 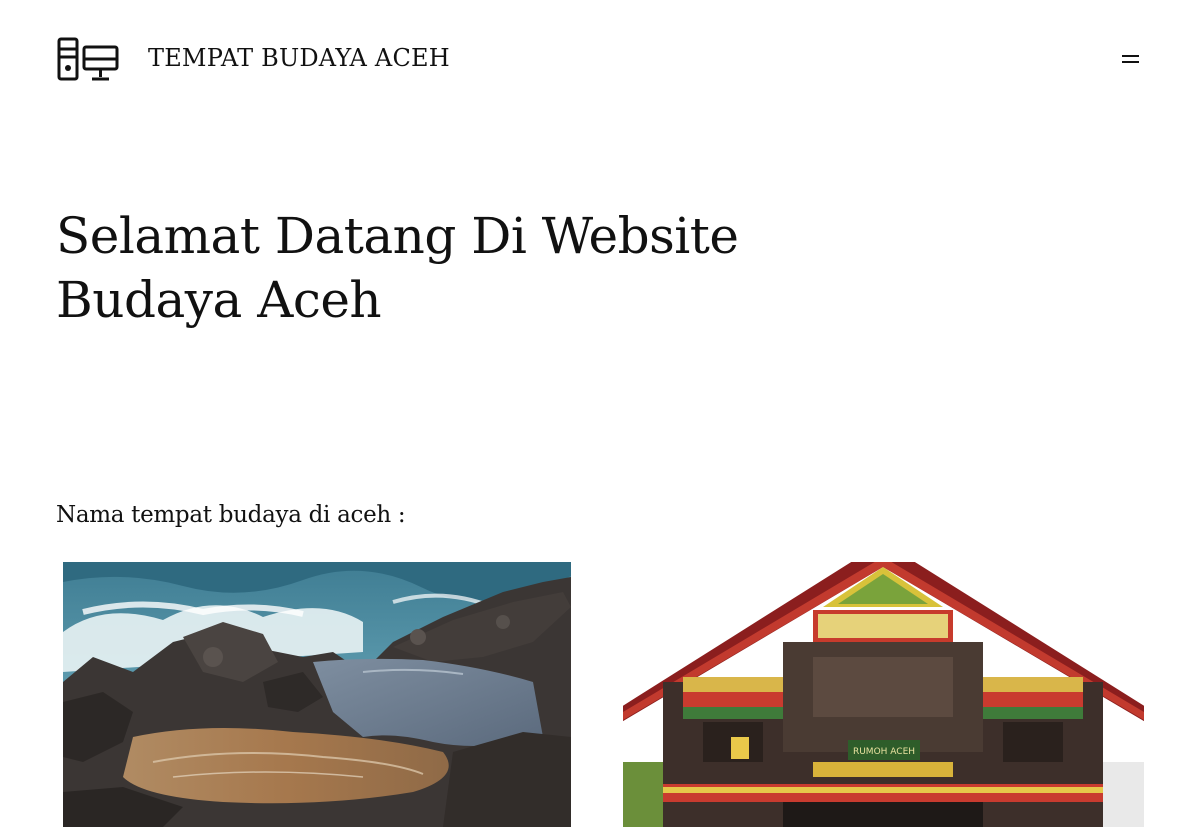 What do you see at coordinates (397, 268) in the screenshot?
I see `hero-title: Selamat Datang Di Website Budaya Aceh` at bounding box center [397, 268].